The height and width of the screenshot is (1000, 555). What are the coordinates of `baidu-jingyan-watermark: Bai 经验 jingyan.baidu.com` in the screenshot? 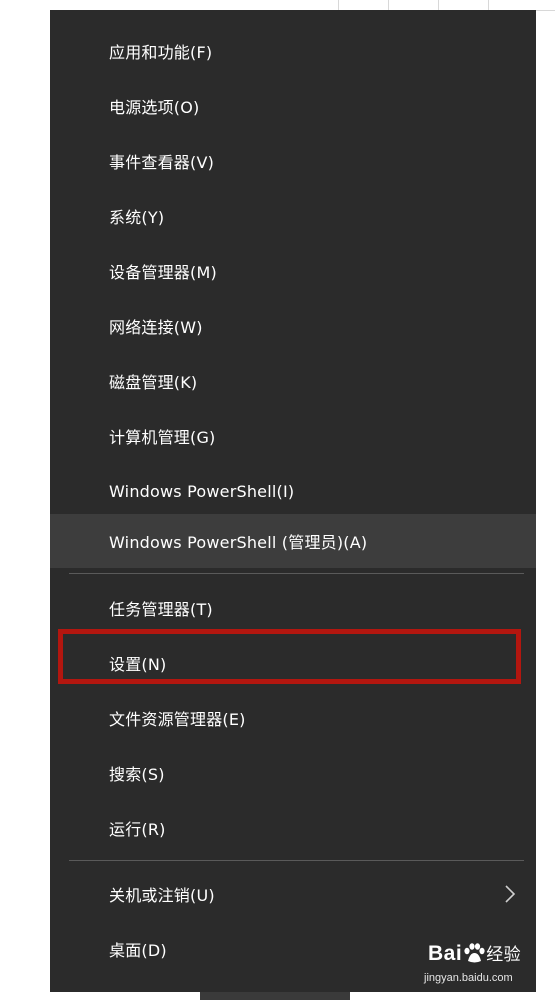 It's located at (487, 966).